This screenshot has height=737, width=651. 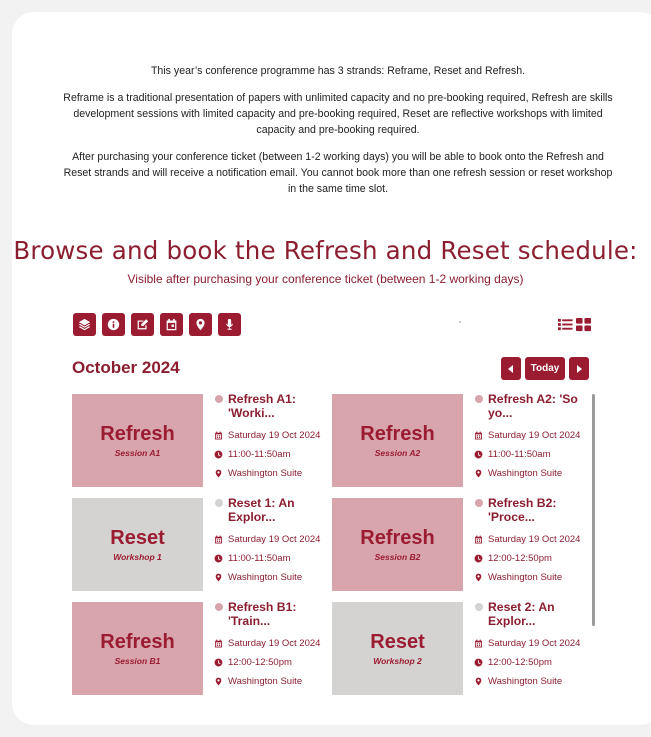 I want to click on edit-button, so click(x=142, y=324).